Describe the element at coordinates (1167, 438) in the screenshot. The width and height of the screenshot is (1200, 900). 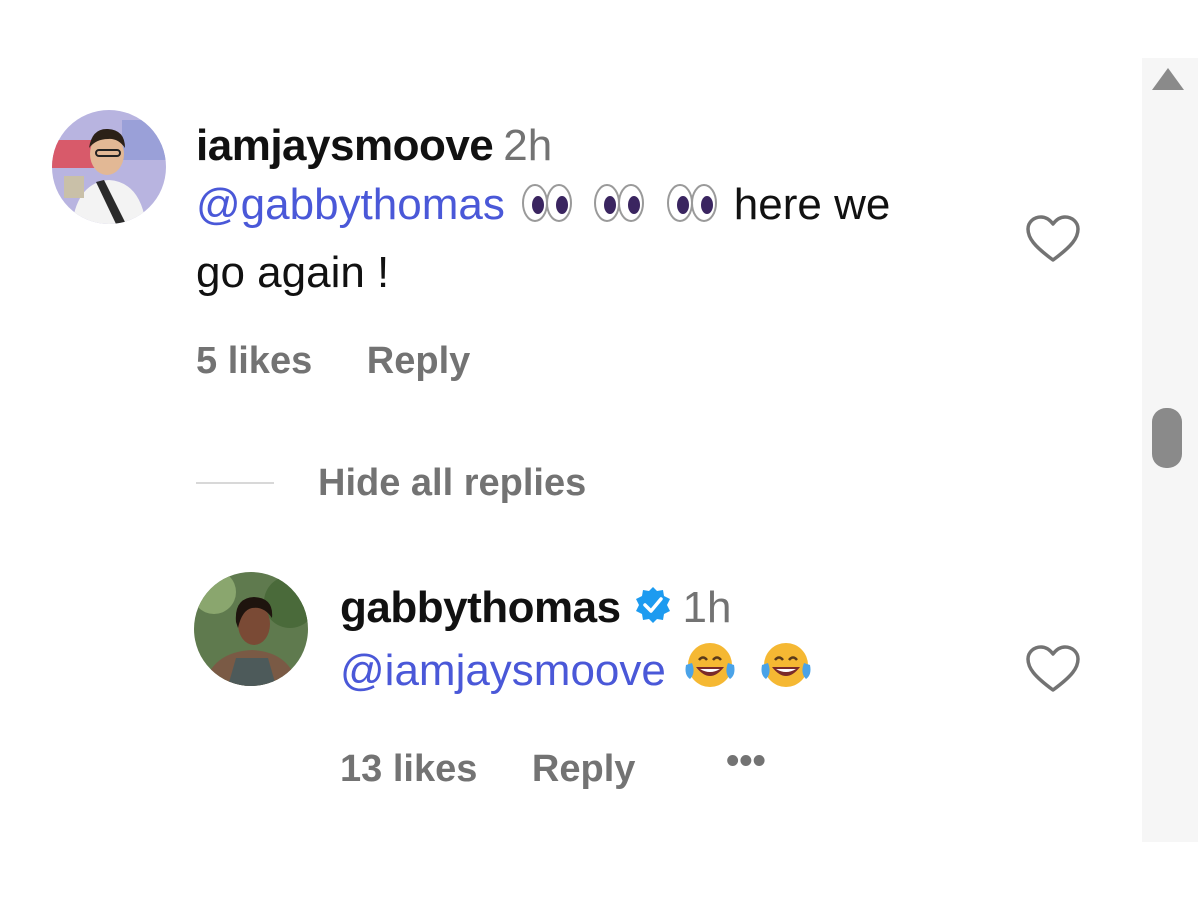
I see `scrollbar-thumb` at that location.